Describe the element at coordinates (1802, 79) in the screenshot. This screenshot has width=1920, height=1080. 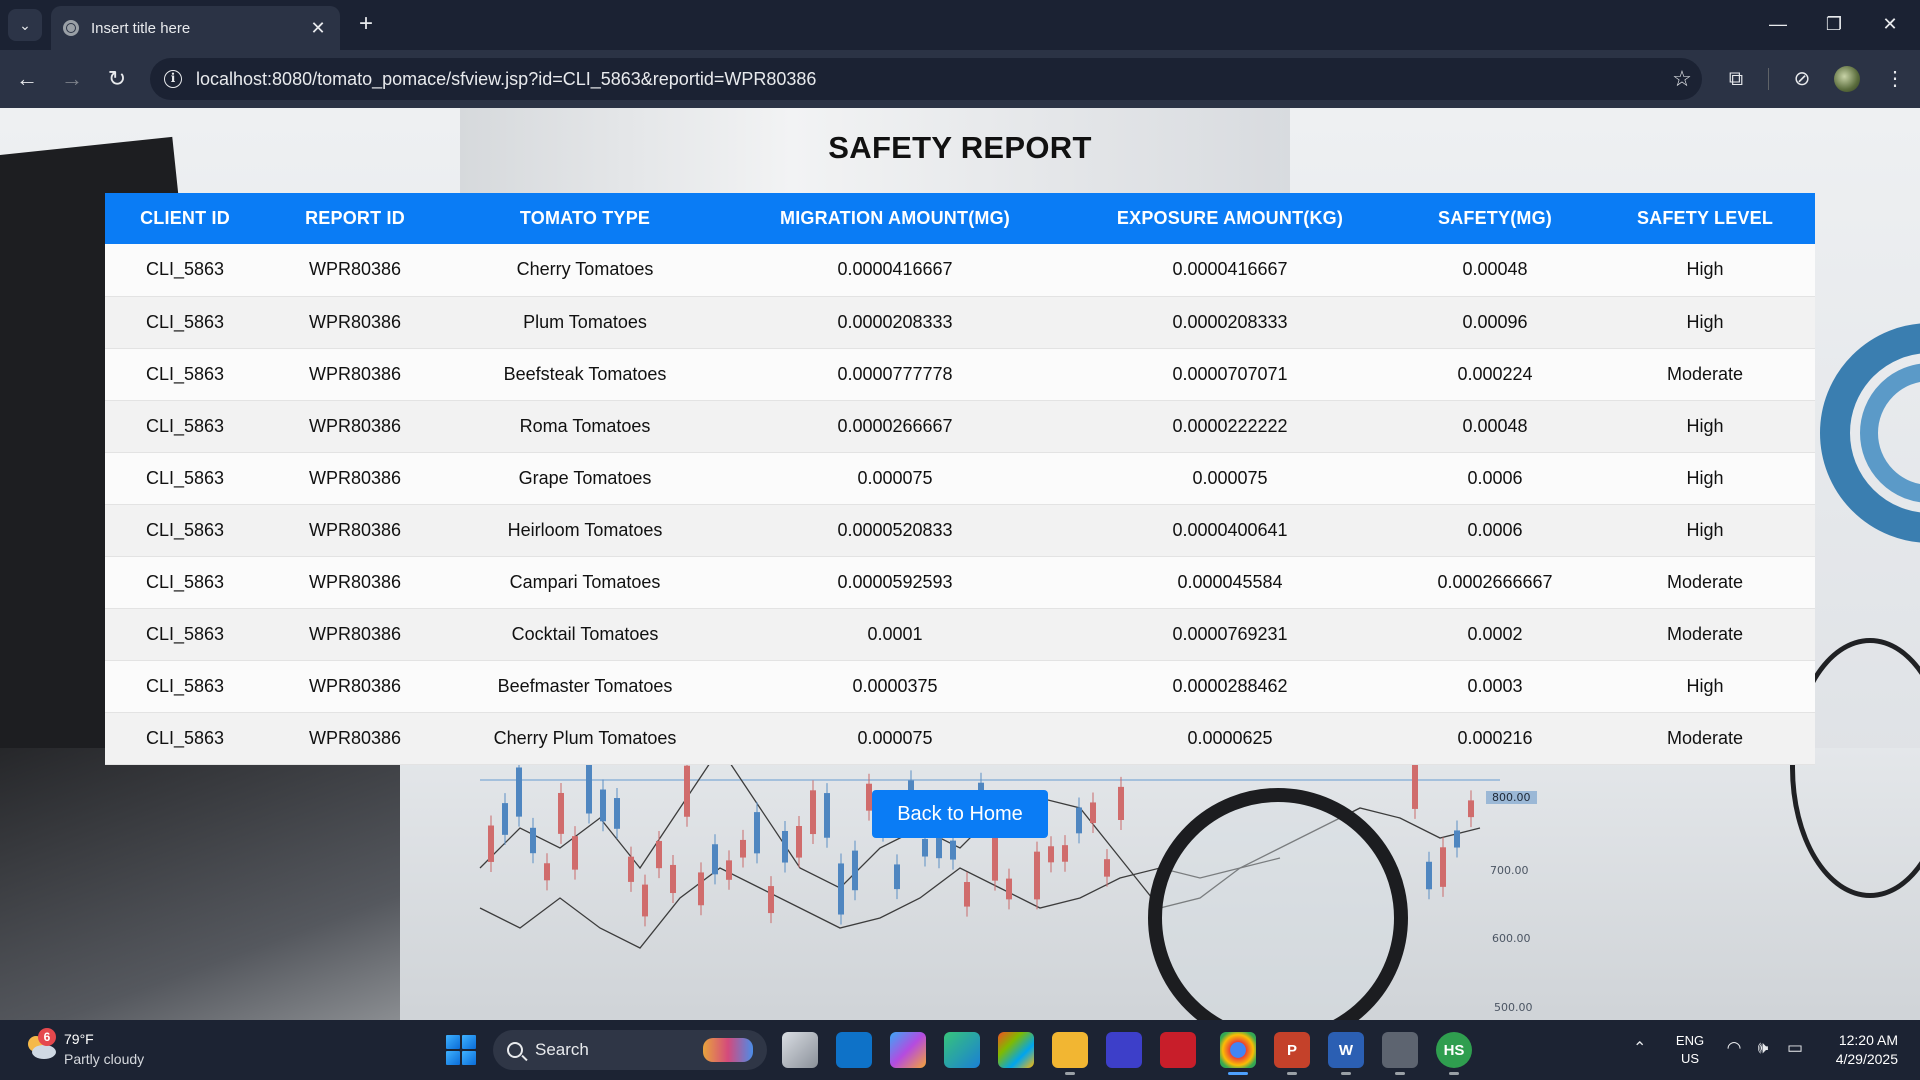
I see `gauge-icon: ⊘` at that location.